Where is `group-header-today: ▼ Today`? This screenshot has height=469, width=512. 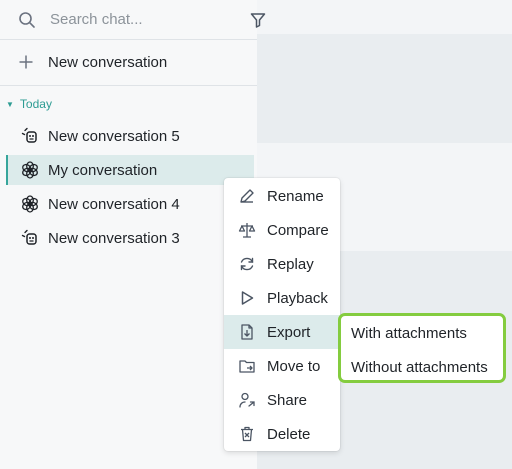
group-header-today: ▼ Today is located at coordinates (29, 104).